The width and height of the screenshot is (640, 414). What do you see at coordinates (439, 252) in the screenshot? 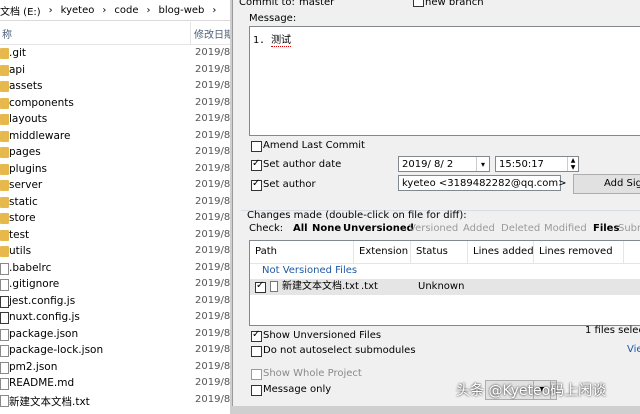
I see `column-status-header: Status` at bounding box center [439, 252].